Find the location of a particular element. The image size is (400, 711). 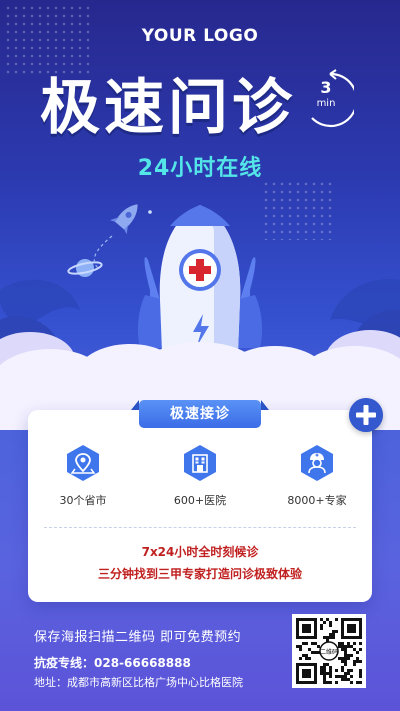

scan-instruction: 保存海报扫描二维码 即可免费预约 is located at coordinates (138, 637).